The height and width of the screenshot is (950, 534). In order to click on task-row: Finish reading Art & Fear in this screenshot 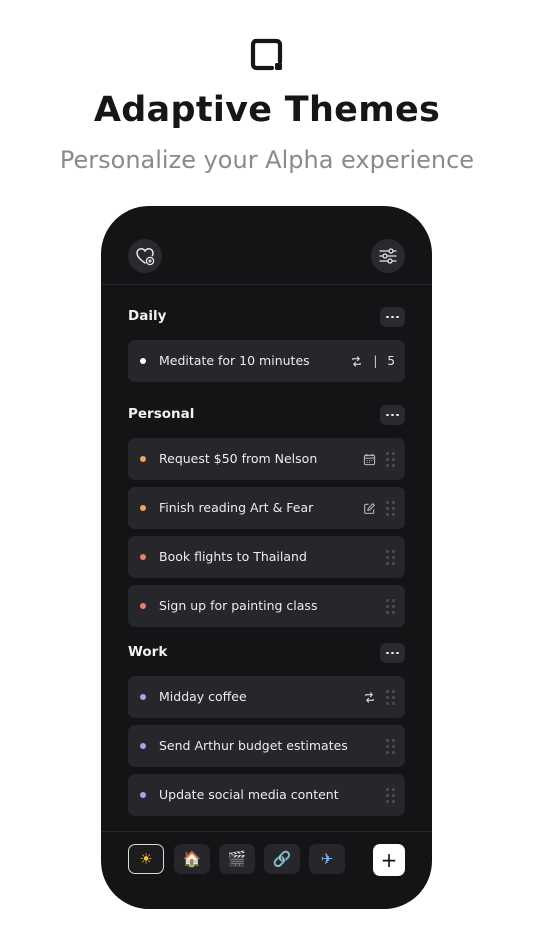, I will do `click(266, 508)`.